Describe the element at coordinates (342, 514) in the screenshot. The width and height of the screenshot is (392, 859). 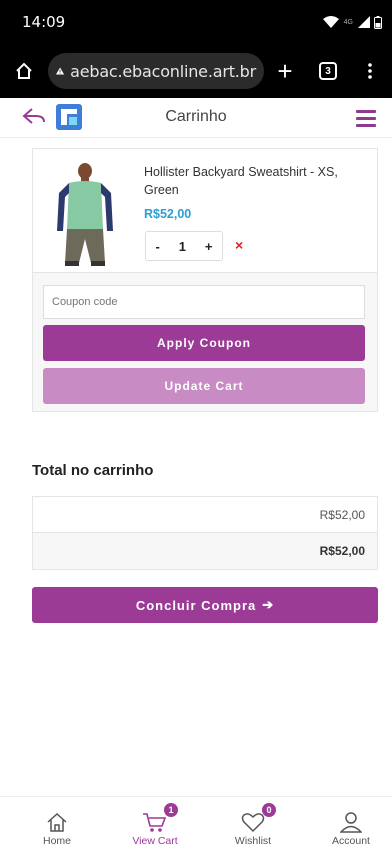
I see `subtotal-value: R$52,00` at that location.